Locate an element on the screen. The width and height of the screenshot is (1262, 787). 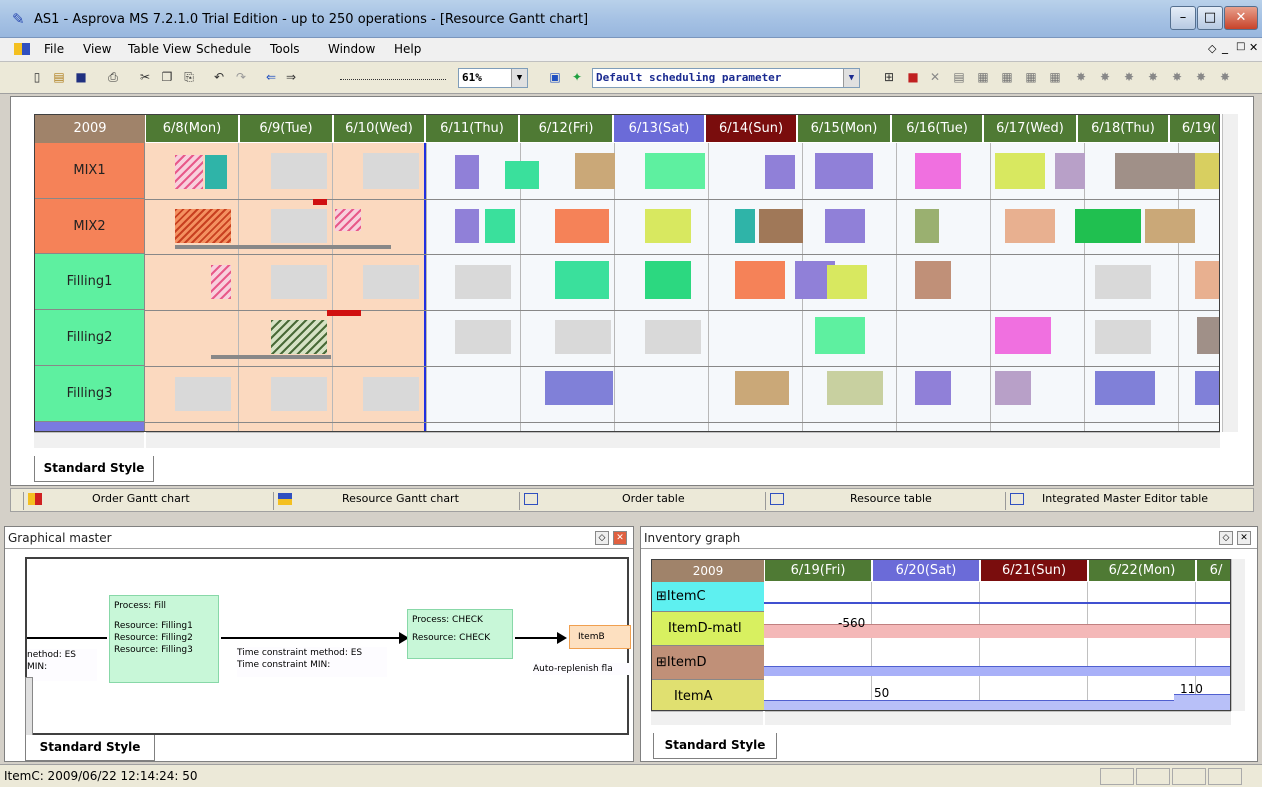
tool5-icon: ✸ is located at coordinates (1177, 77).